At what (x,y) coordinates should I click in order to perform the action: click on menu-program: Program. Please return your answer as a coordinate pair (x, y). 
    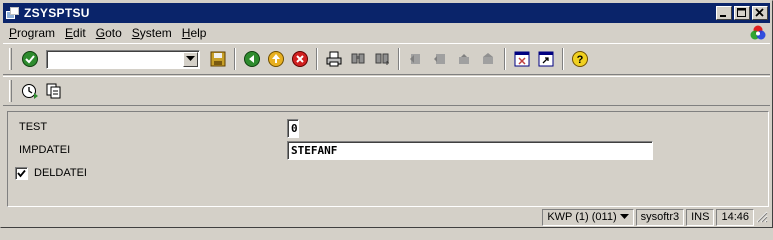
    Looking at the image, I should click on (32, 33).